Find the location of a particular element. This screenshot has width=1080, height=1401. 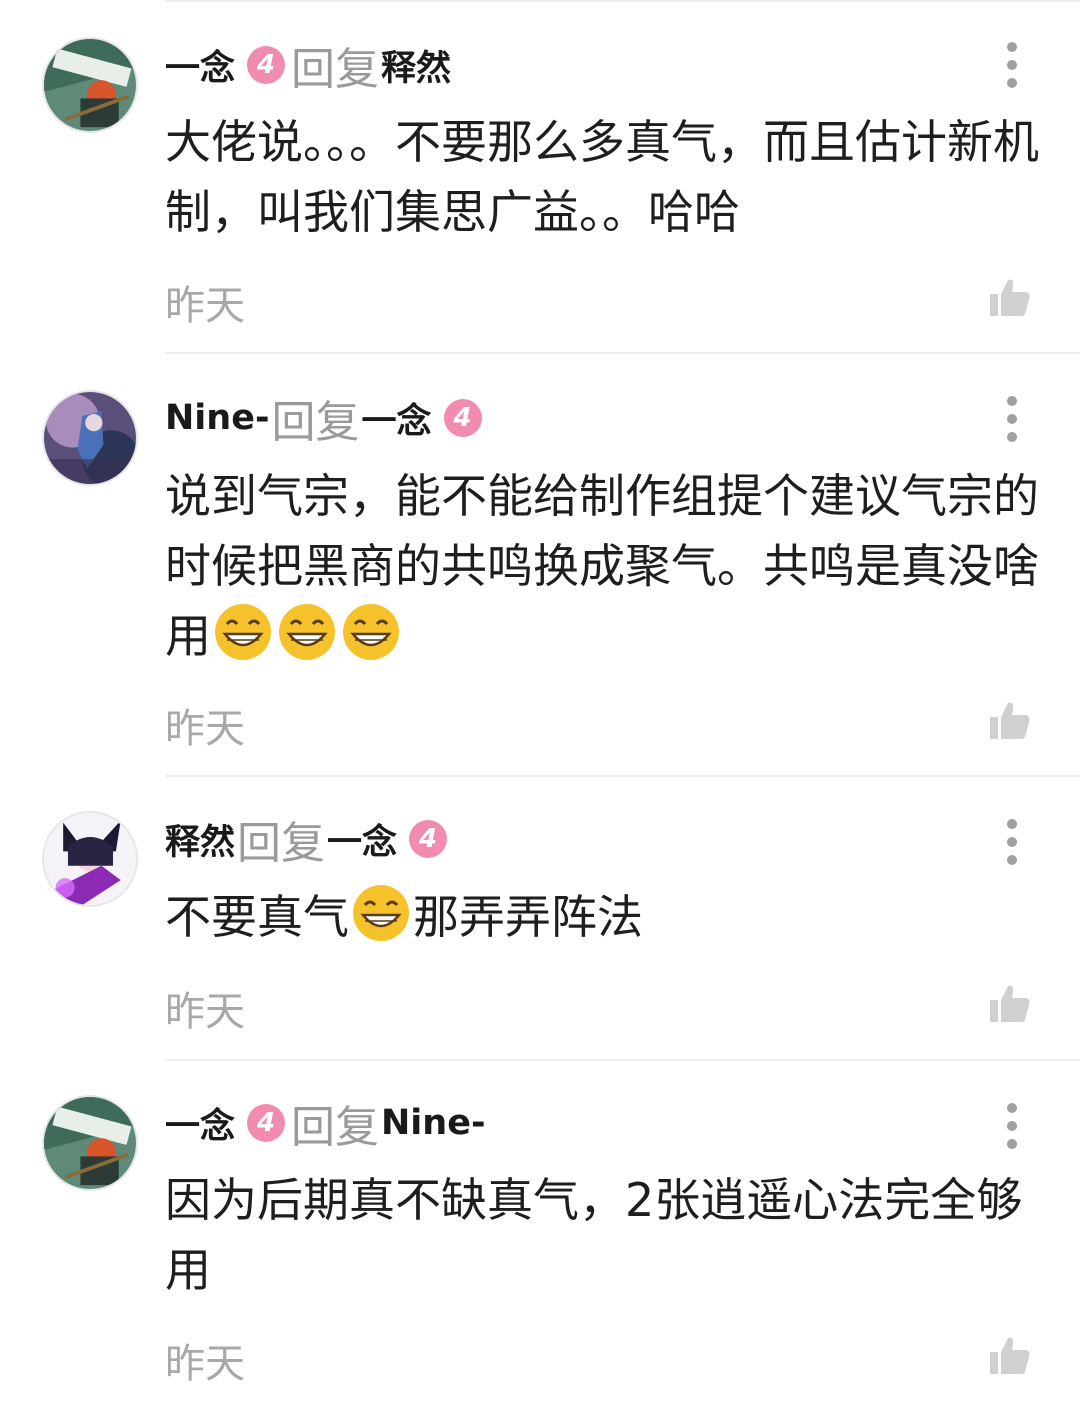

author-name: Nine- is located at coordinates (217, 418).